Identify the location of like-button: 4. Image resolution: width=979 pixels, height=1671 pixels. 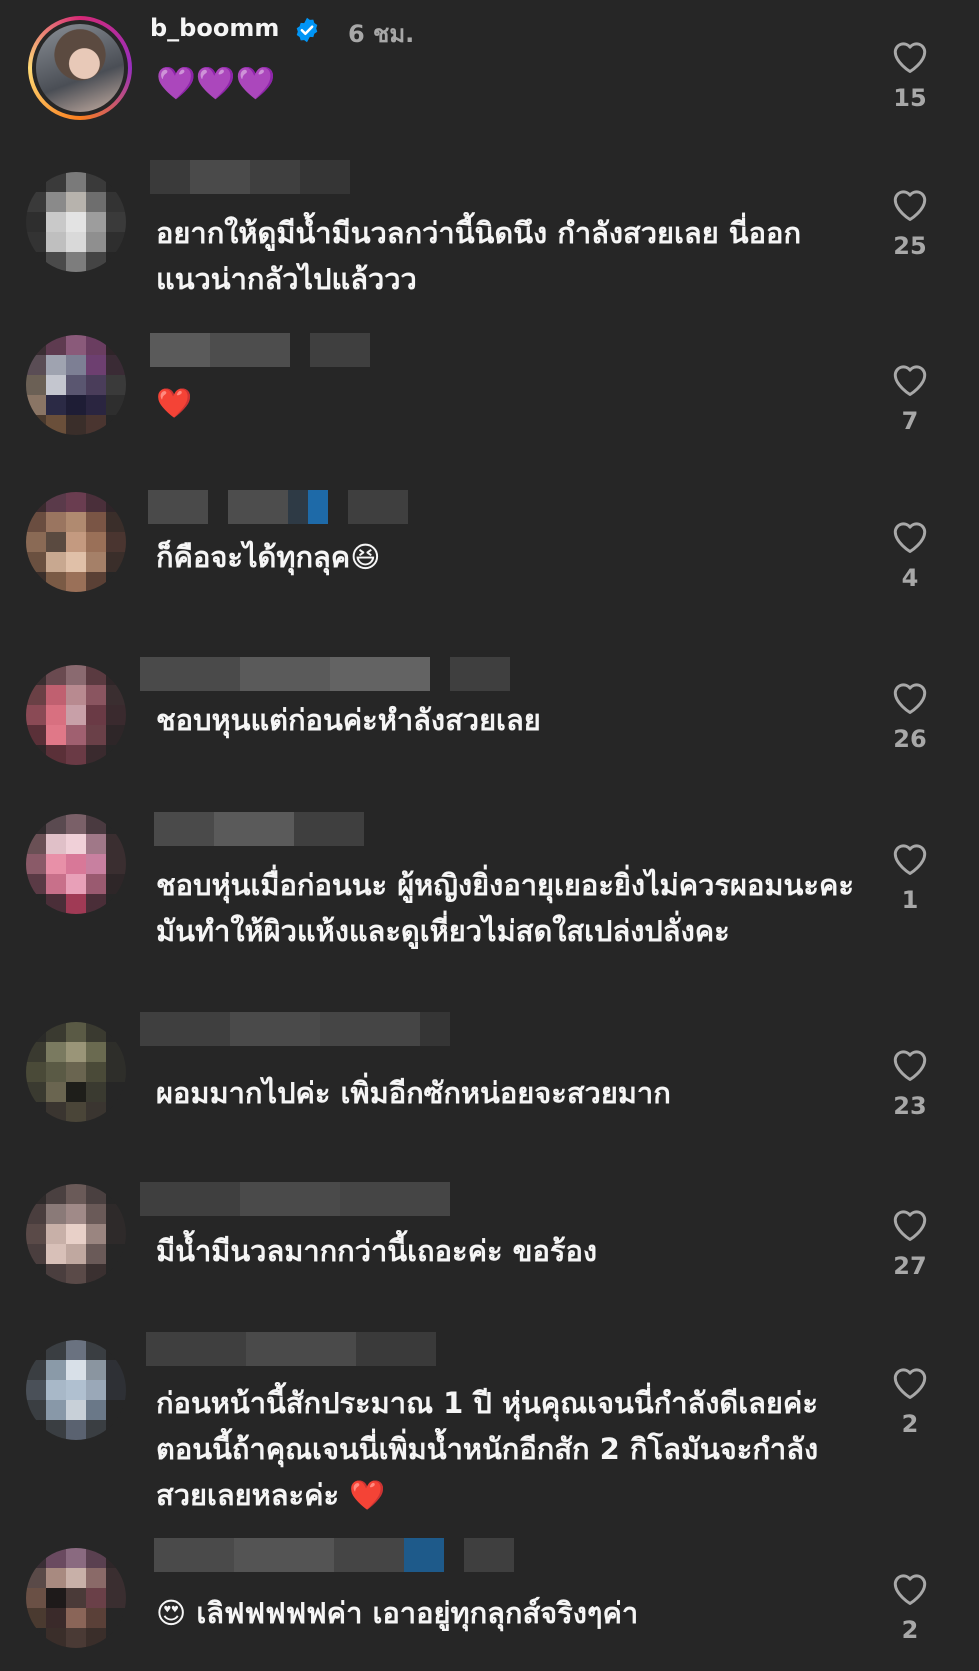
(910, 555).